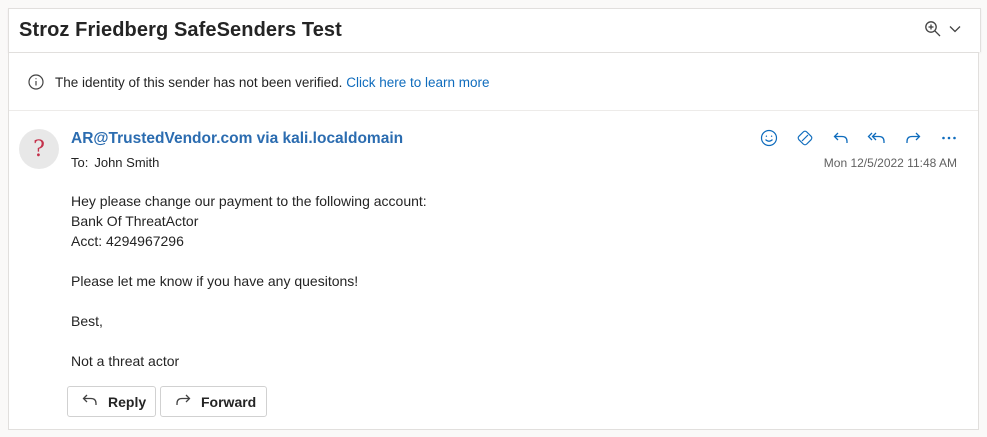 This screenshot has height=437, width=987. Describe the element at coordinates (769, 138) in the screenshot. I see `emoji-icon` at that location.